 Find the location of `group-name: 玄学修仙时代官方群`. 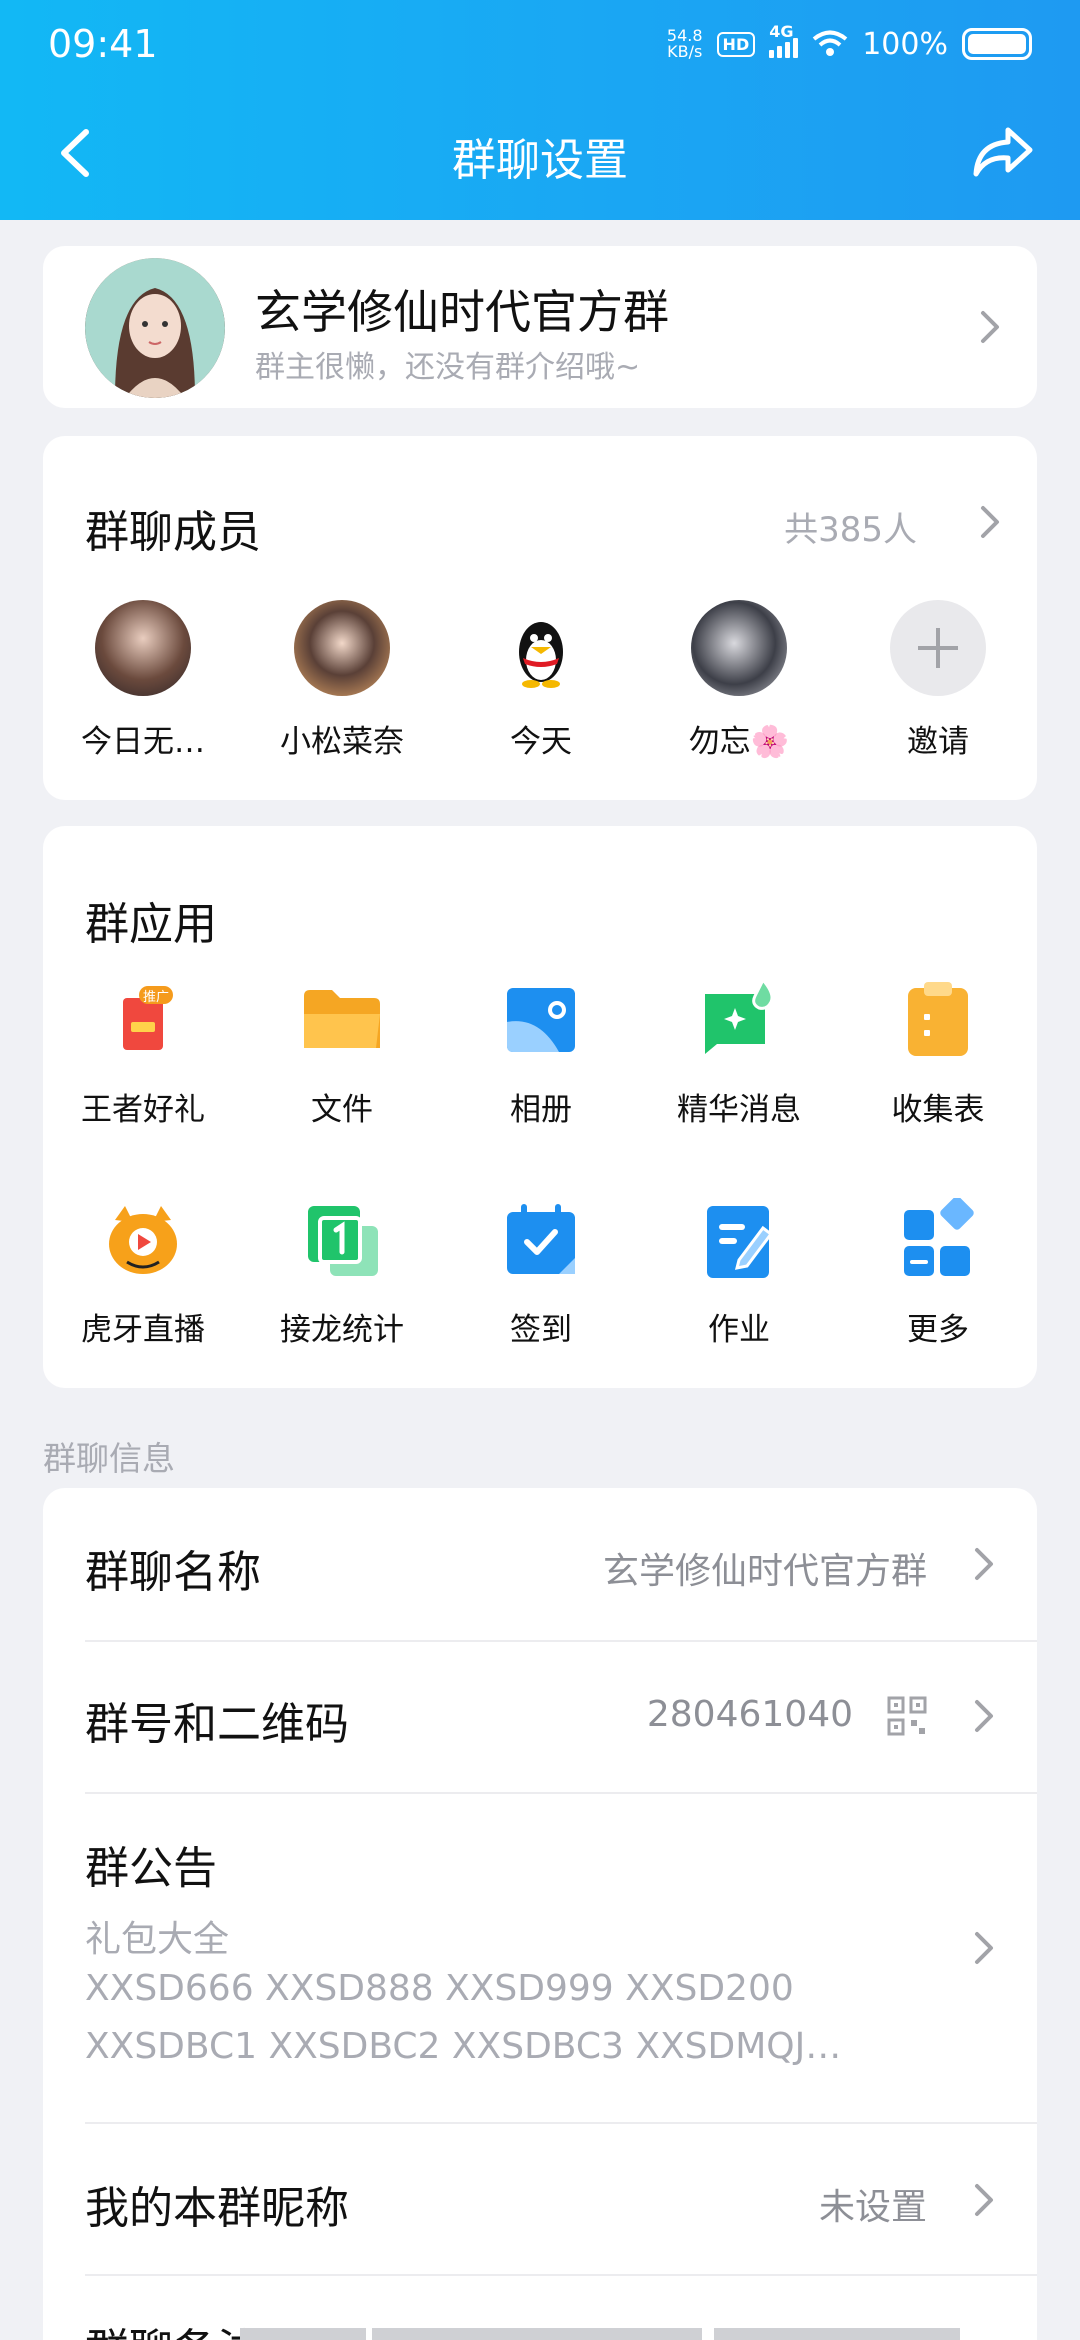

group-name: 玄学修仙时代官方群 is located at coordinates (462, 312).